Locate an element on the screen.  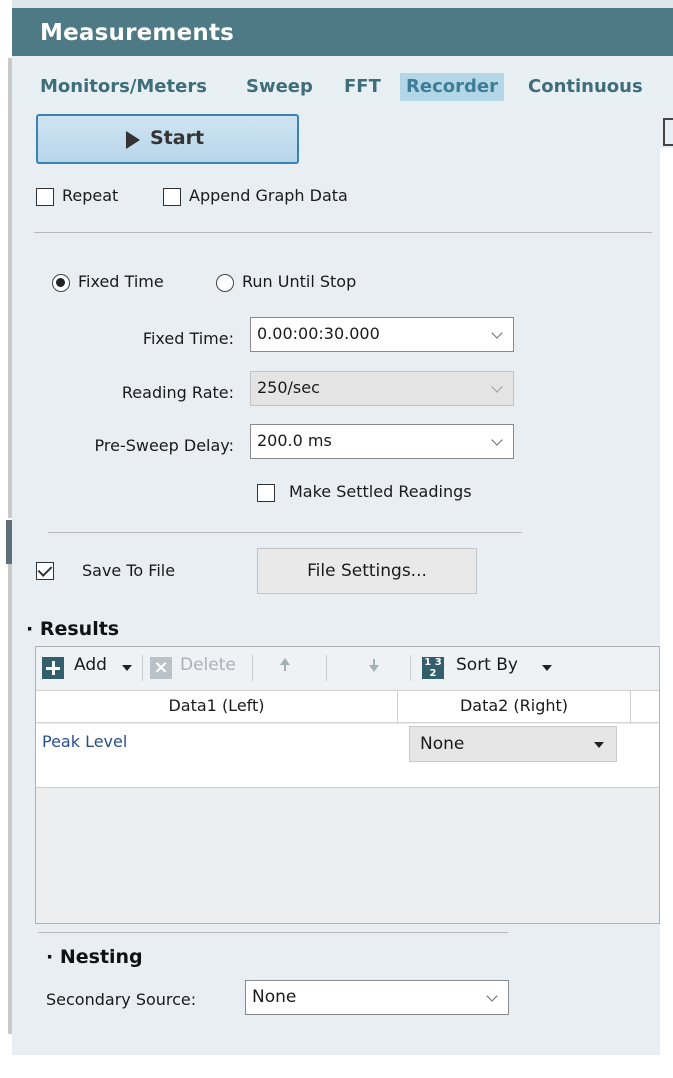
tab-continuous: Continuous is located at coordinates (585, 87).